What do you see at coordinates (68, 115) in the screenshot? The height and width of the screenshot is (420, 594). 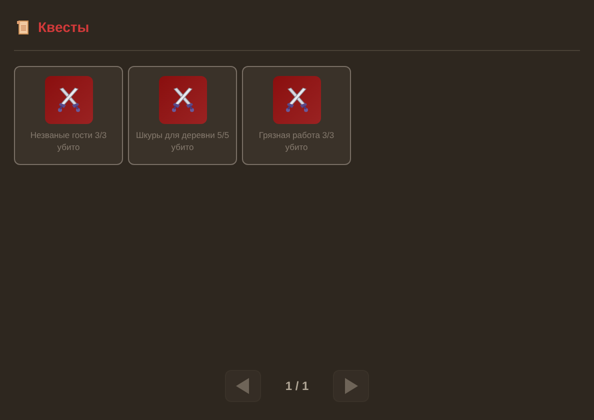 I see `quest-card: Незваные гости 3/3 убито` at bounding box center [68, 115].